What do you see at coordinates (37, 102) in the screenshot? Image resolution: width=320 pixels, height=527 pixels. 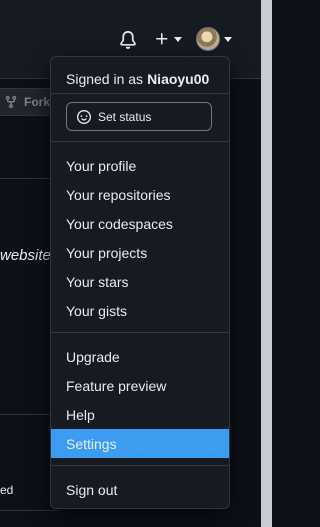 I see `fork-label: Fork` at bounding box center [37, 102].